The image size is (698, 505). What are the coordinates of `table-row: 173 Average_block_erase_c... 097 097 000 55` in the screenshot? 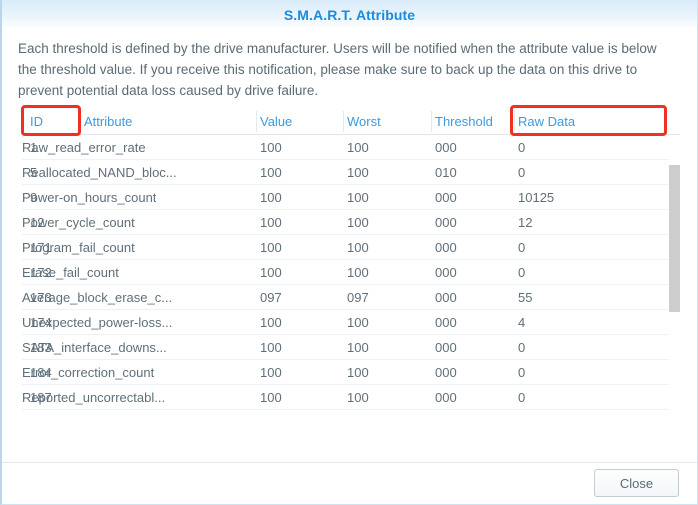 It's located at (351, 297).